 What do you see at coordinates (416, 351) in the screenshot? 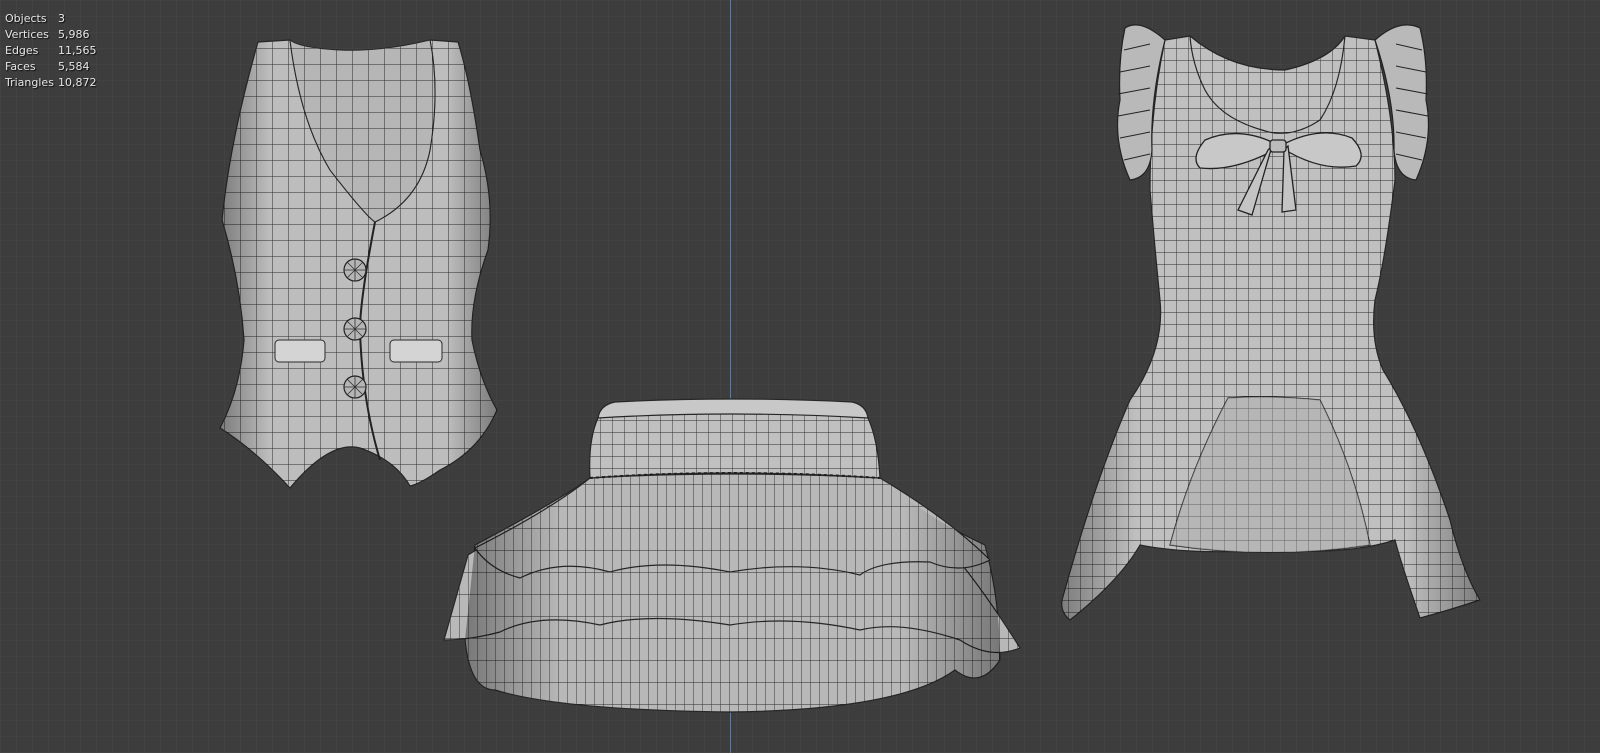
I see `vest-pocket-right` at bounding box center [416, 351].